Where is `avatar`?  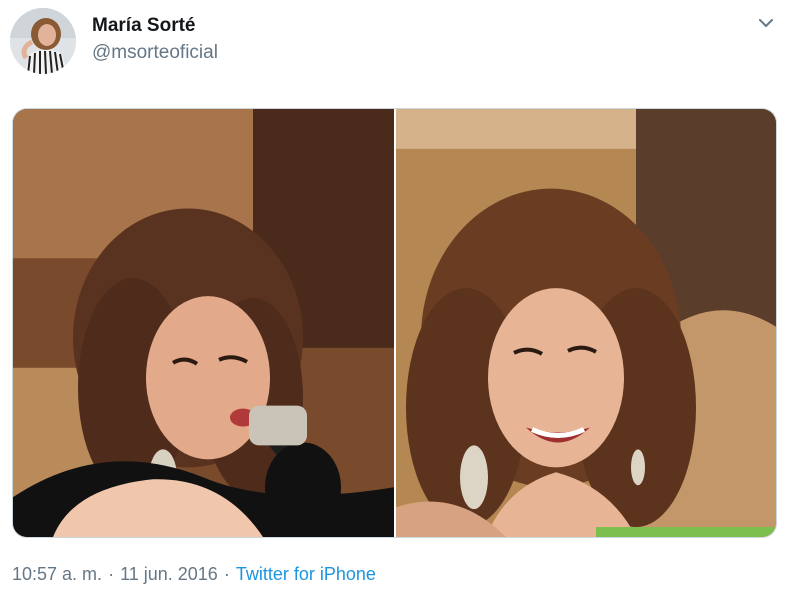
avatar is located at coordinates (43, 41).